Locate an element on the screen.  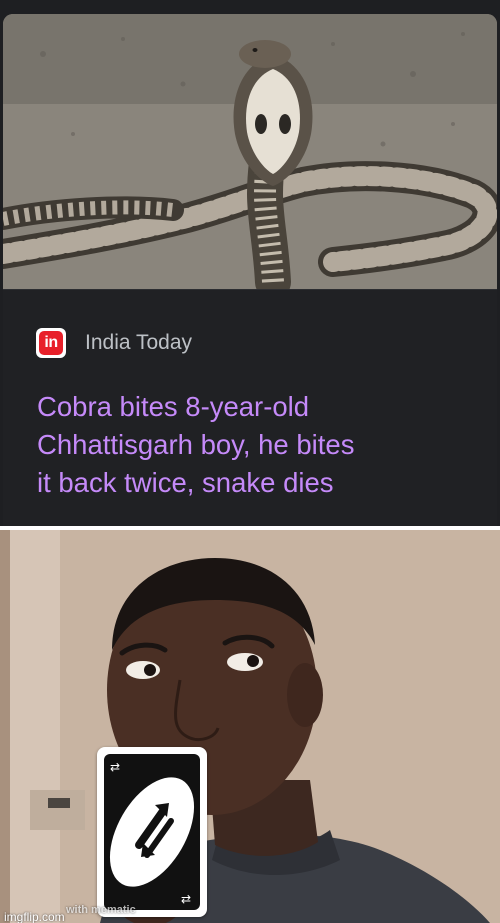
source-row: in India Today is located at coordinates (114, 343).